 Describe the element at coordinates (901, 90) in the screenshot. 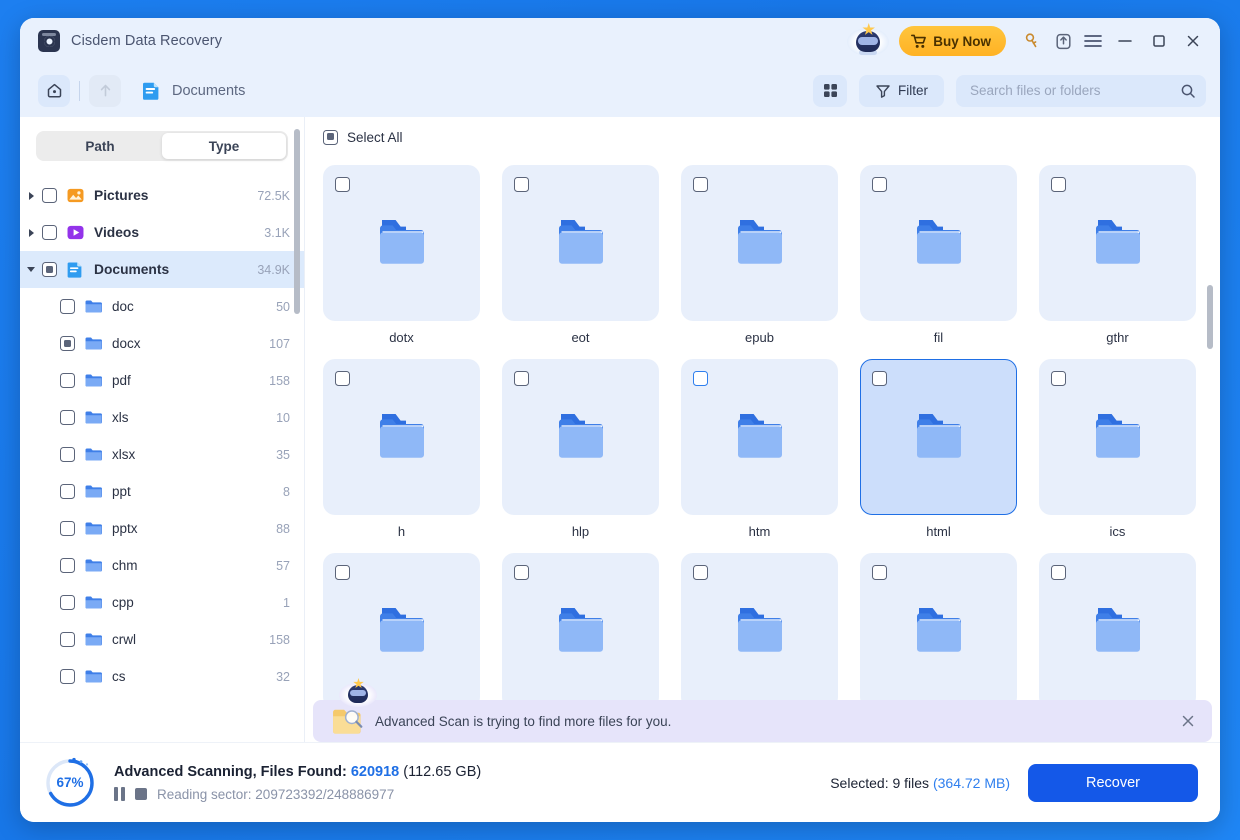

I see `filter-button: Filter` at that location.